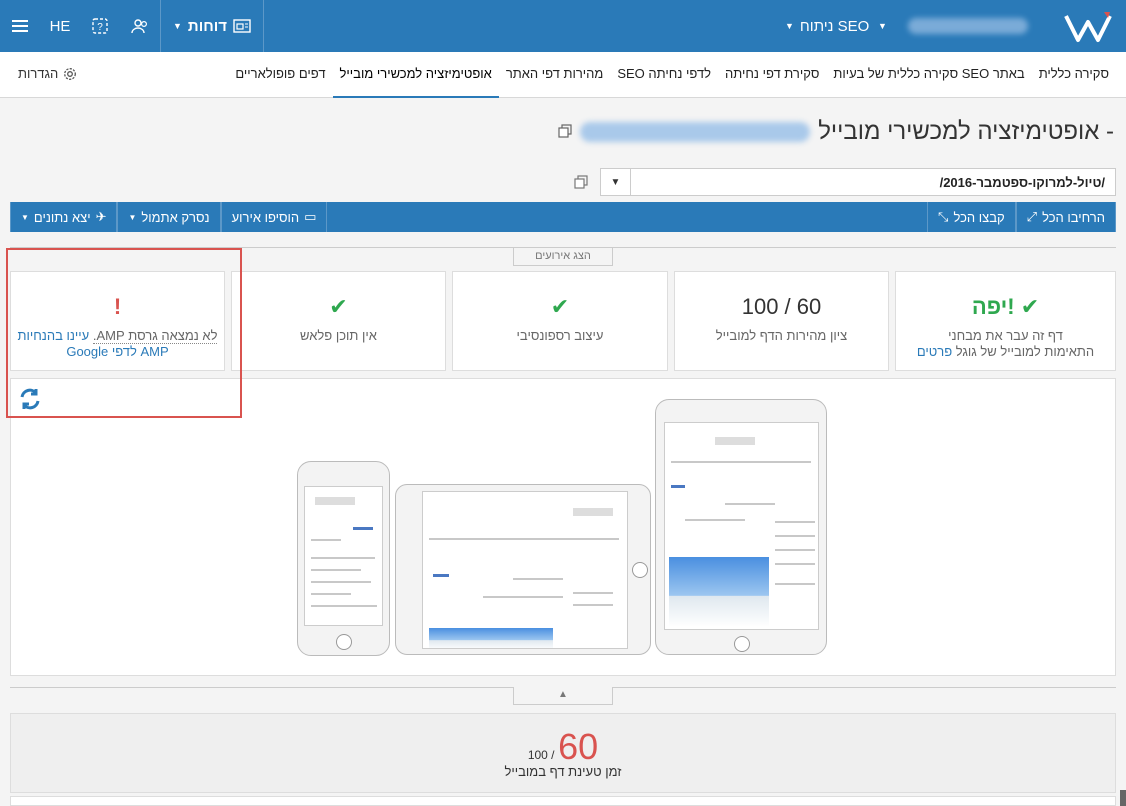  I want to click on details-link: פרטים, so click(934, 351).